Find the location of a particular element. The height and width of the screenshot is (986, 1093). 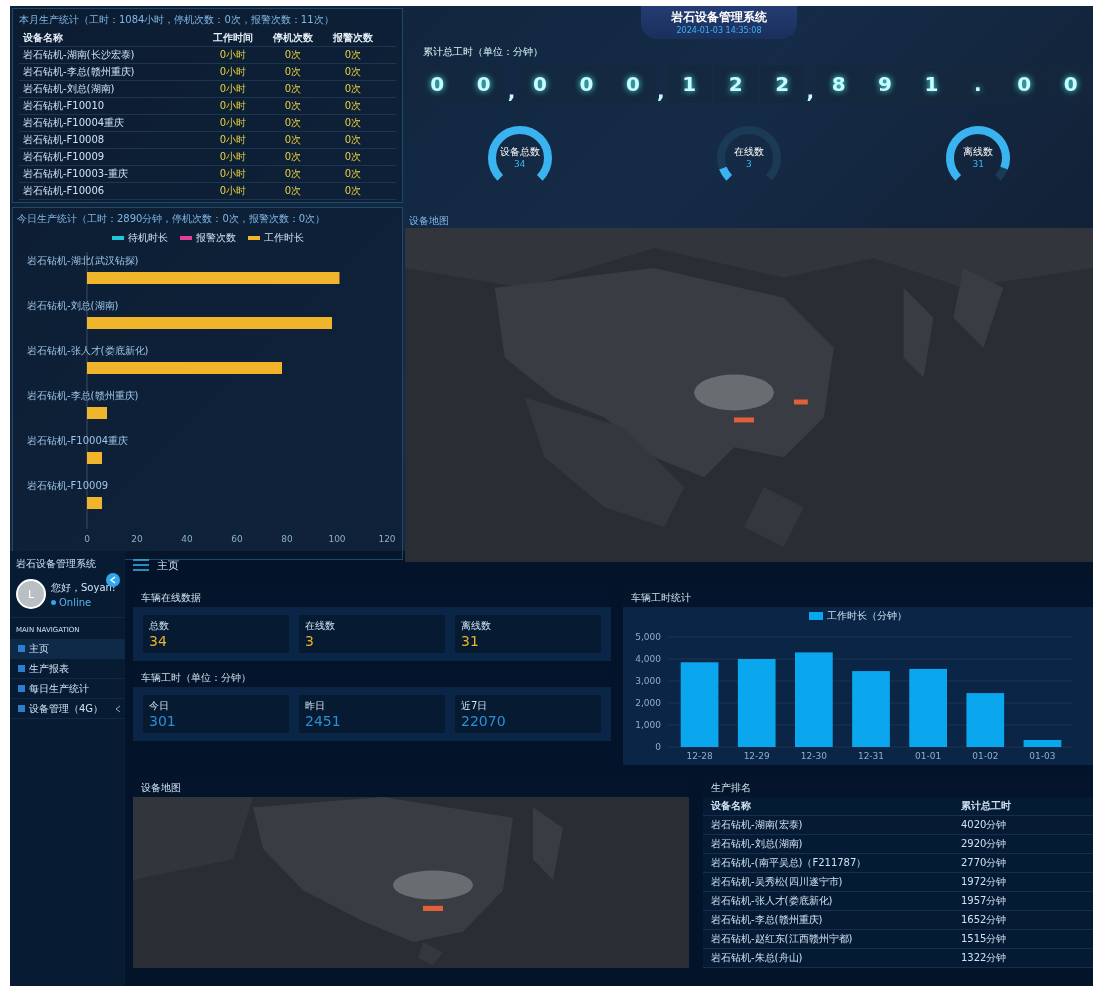

table-cell-text: 1322分钟 is located at coordinates (984, 958).